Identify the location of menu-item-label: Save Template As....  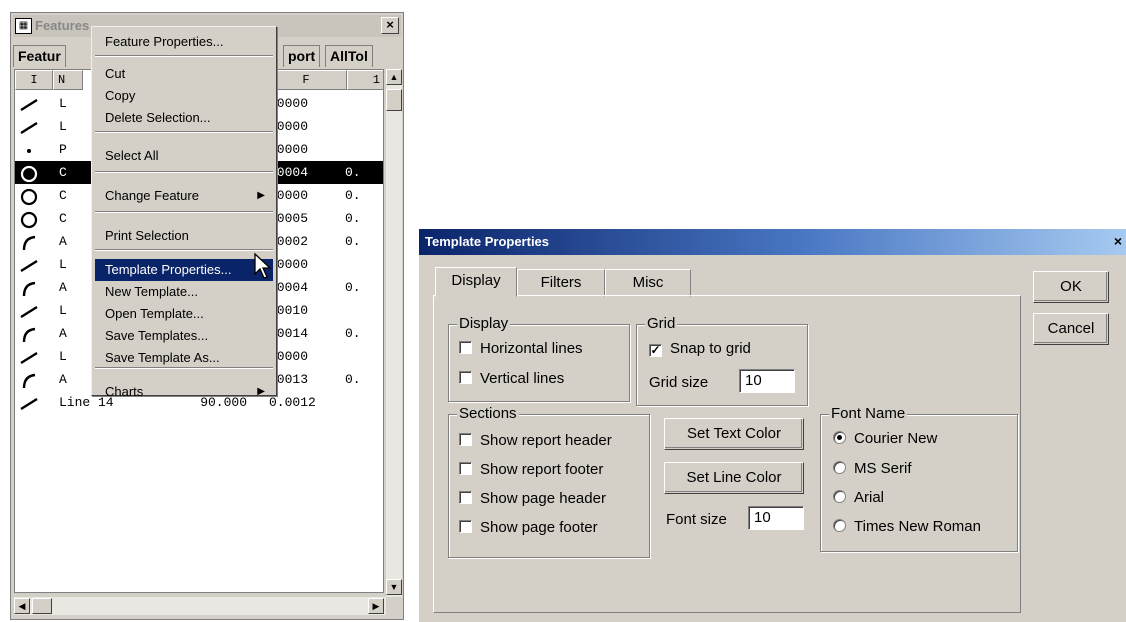
(162, 357).